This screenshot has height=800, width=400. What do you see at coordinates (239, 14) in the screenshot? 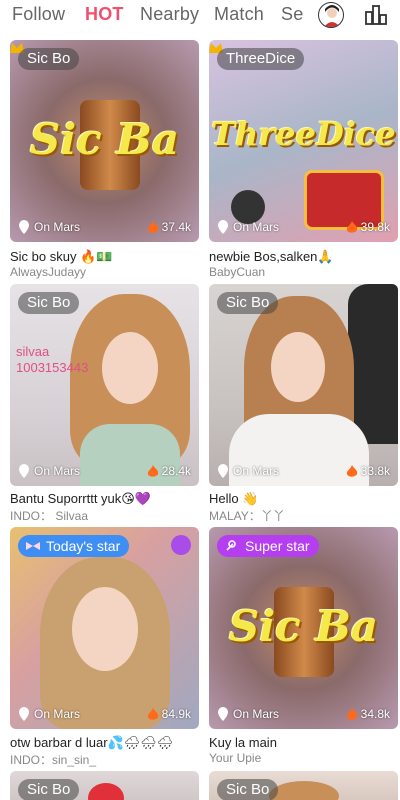
I see `tab-match: Match` at bounding box center [239, 14].